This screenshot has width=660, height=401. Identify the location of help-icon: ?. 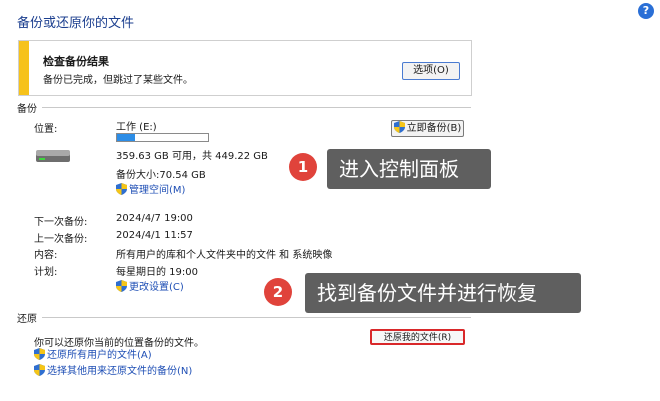
(646, 11).